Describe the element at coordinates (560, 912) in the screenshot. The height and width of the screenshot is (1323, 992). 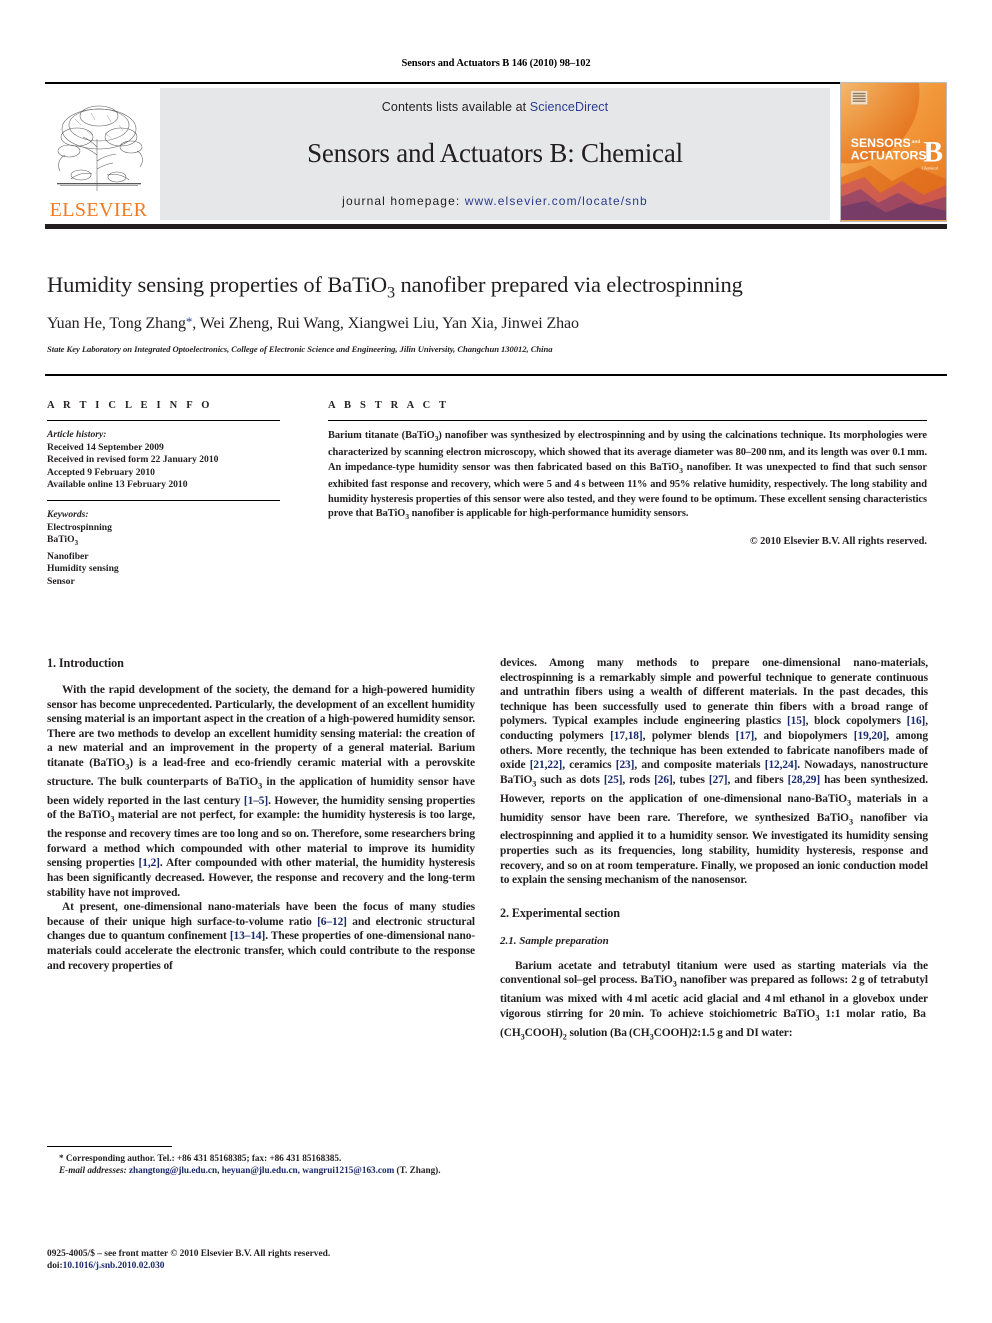
I see `section-heading-experimental: 2. Experimental section` at that location.